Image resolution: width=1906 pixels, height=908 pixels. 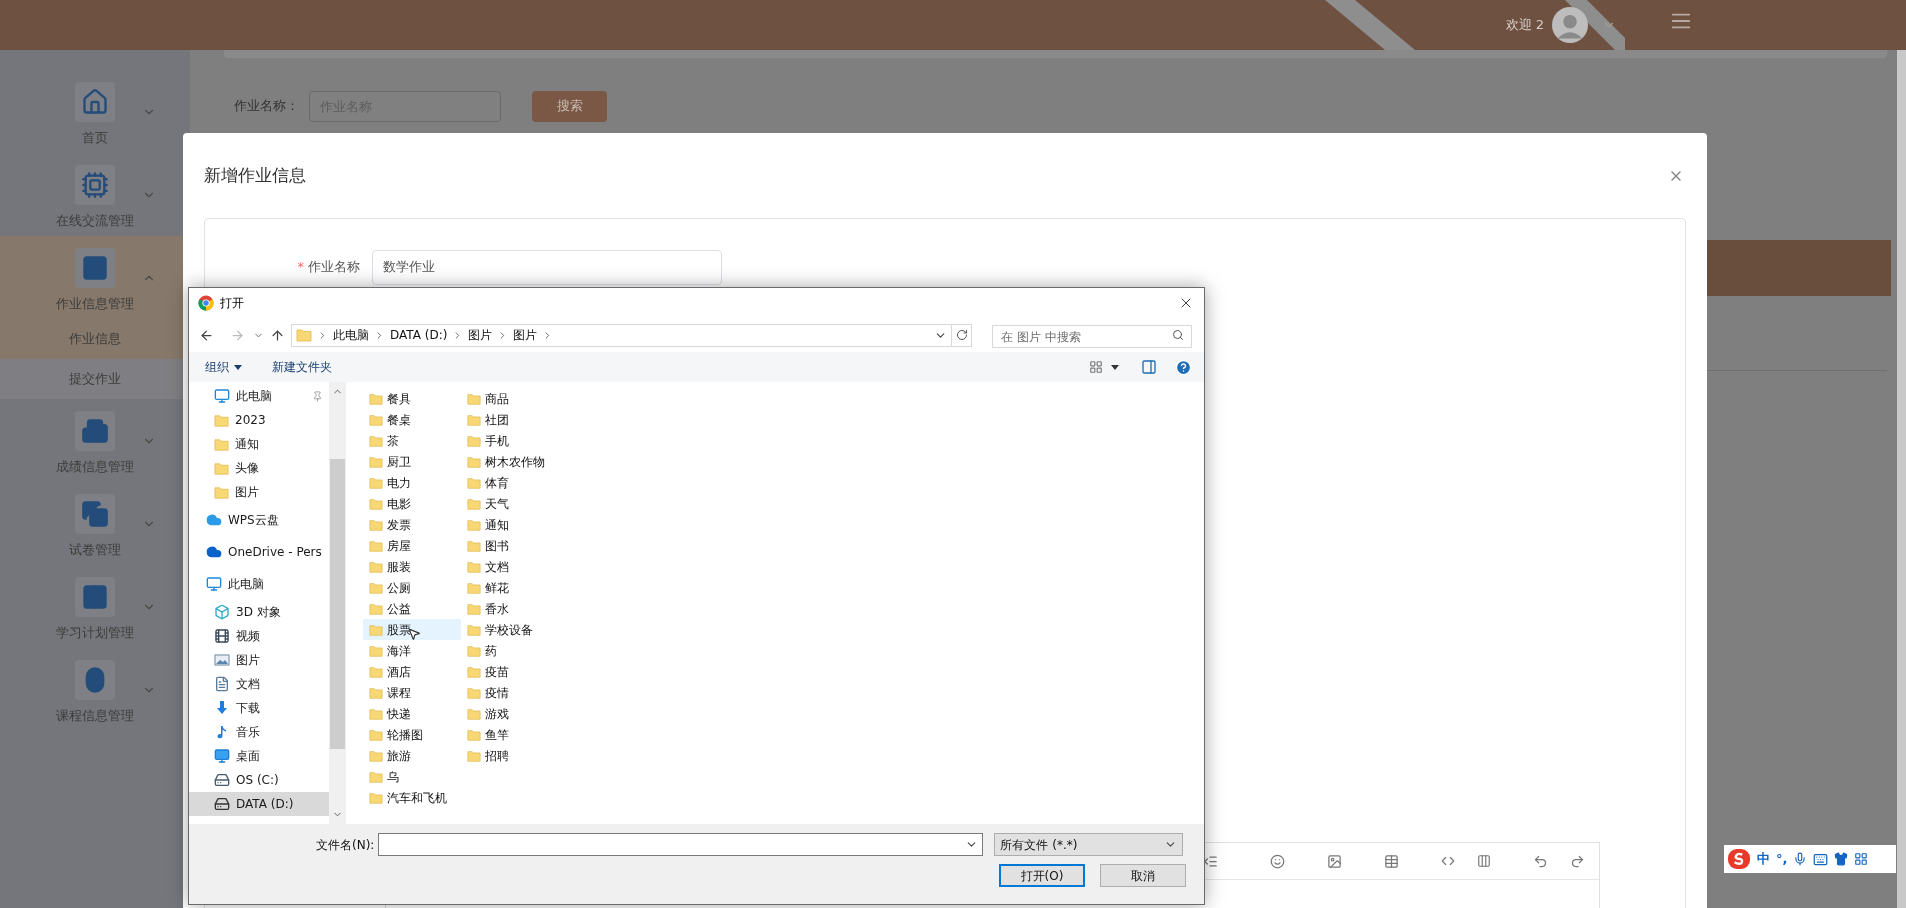 What do you see at coordinates (631, 335) in the screenshot?
I see `address-bar: 此电脑 DATA (D:) 图片 图片` at bounding box center [631, 335].